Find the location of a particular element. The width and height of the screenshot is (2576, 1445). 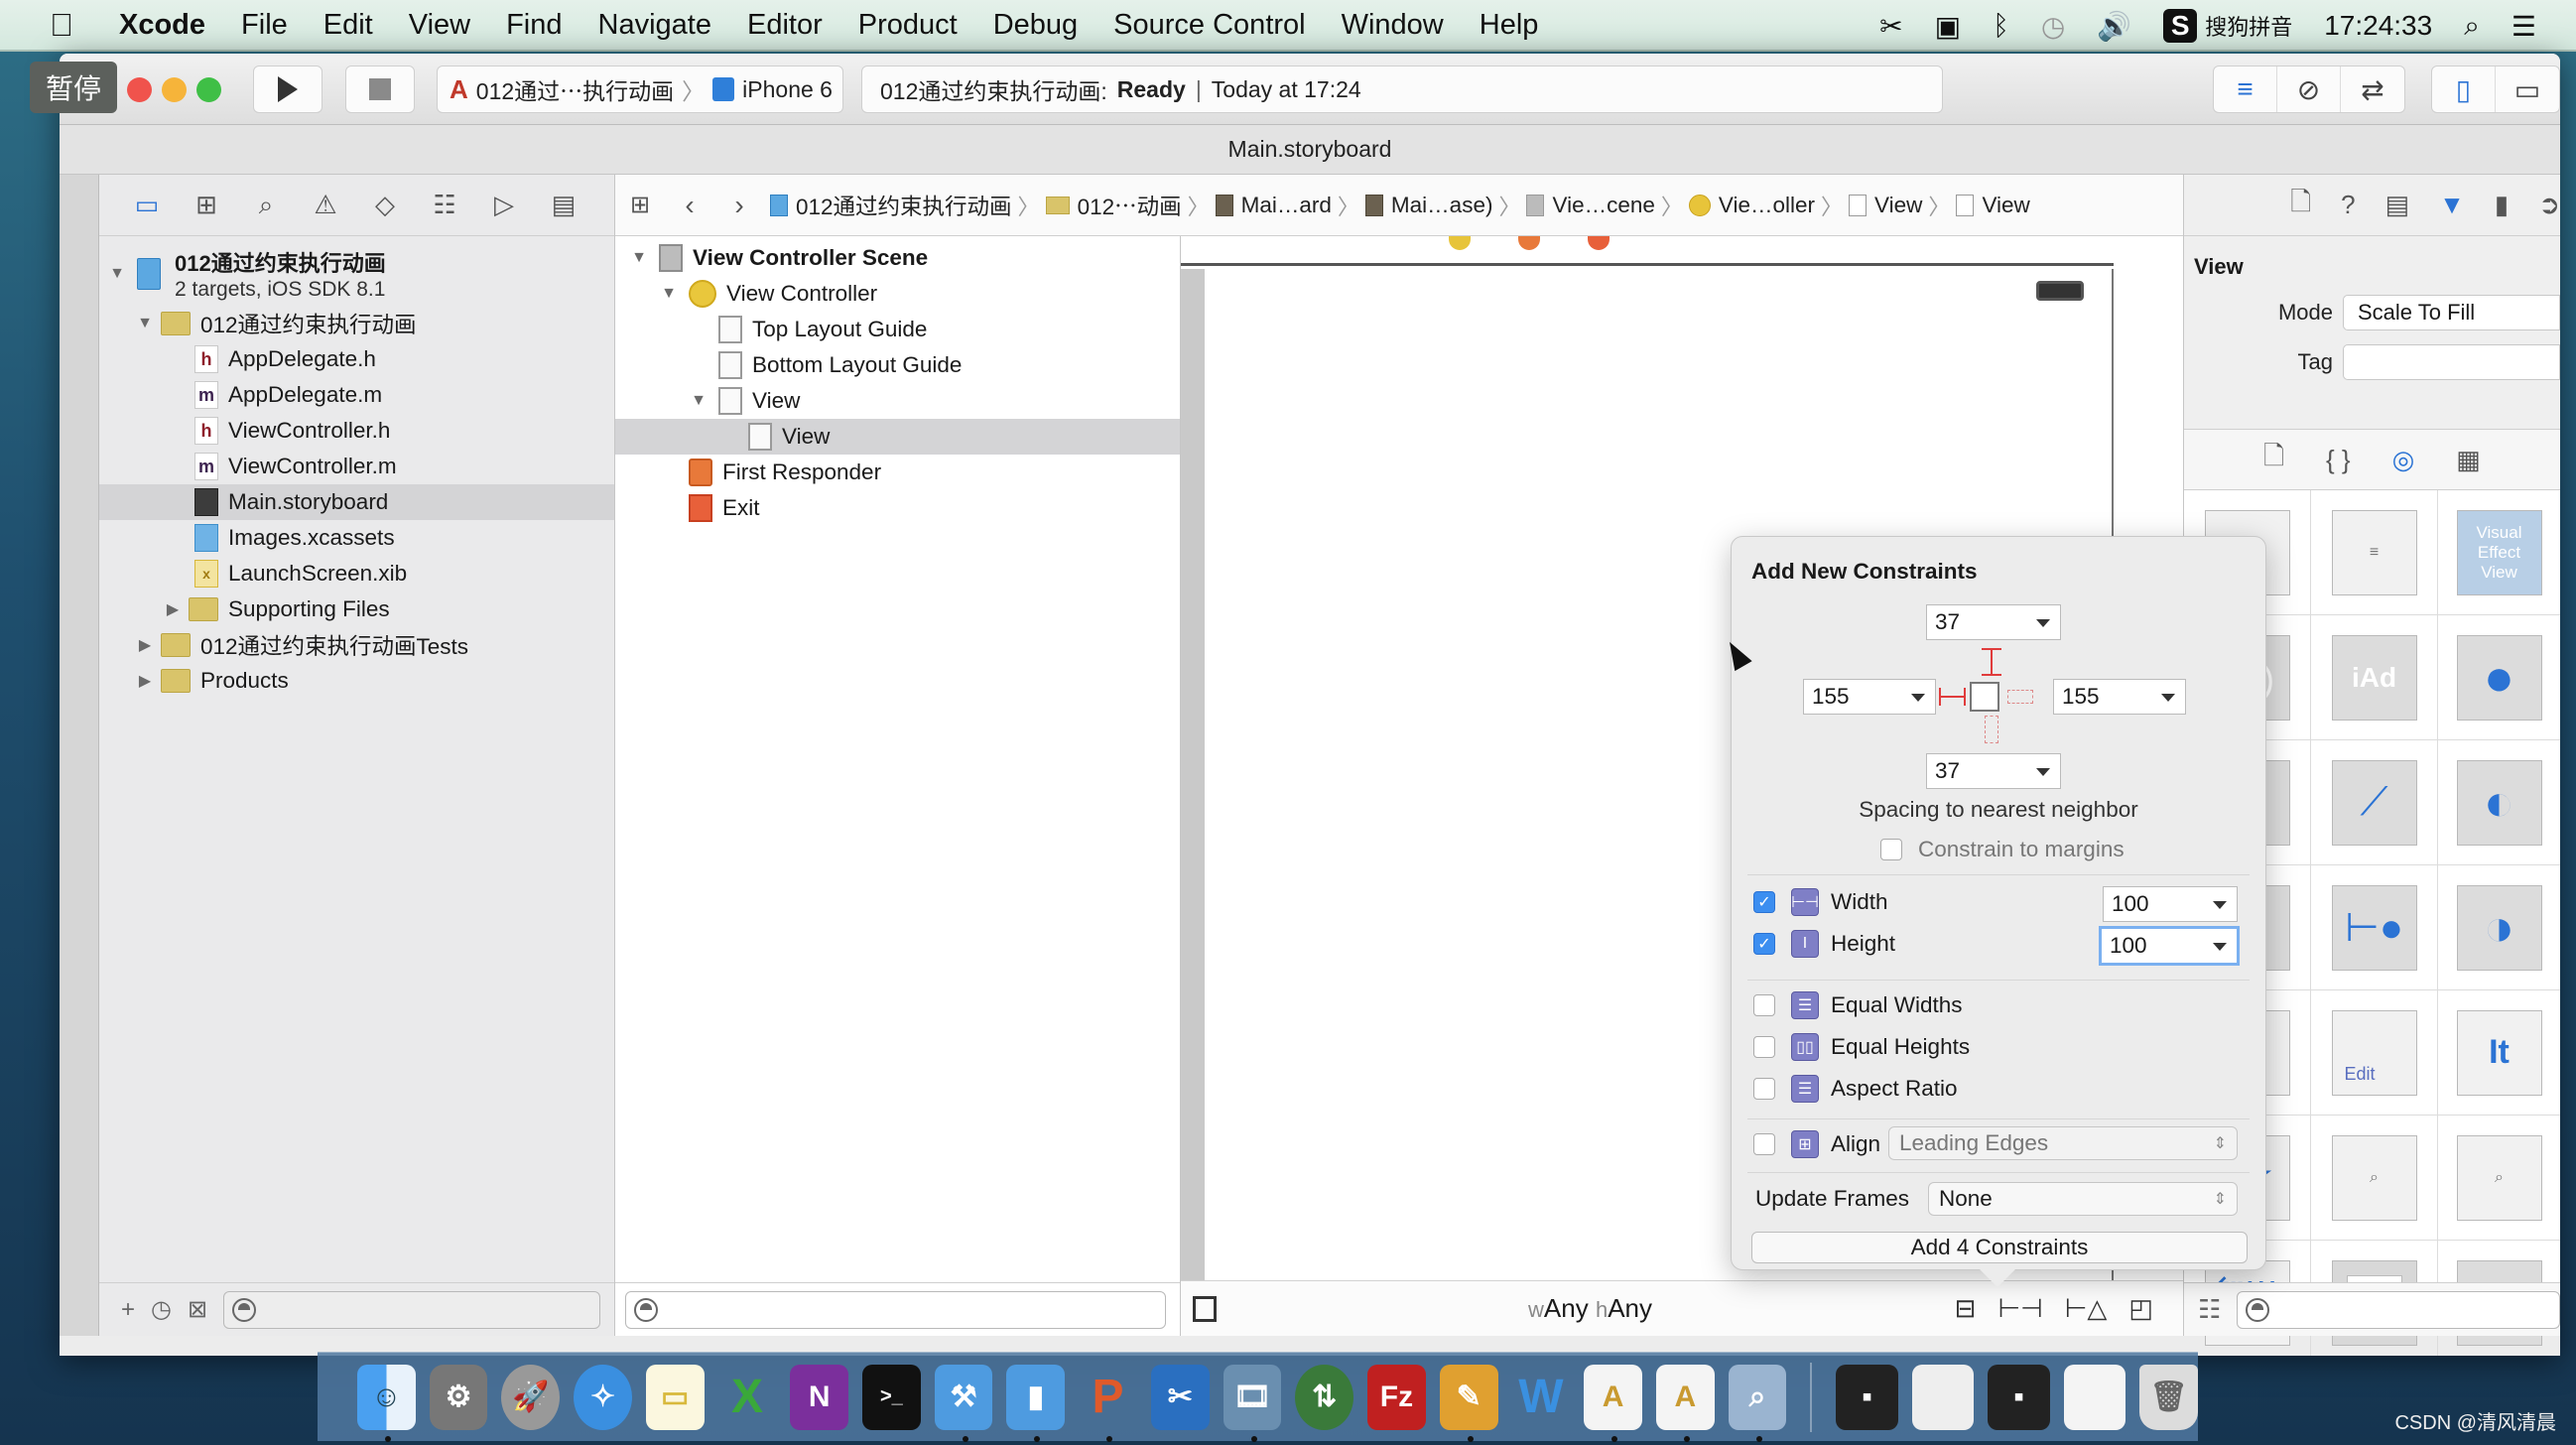

breadcrumb-subview: View is located at coordinates (1993, 205).